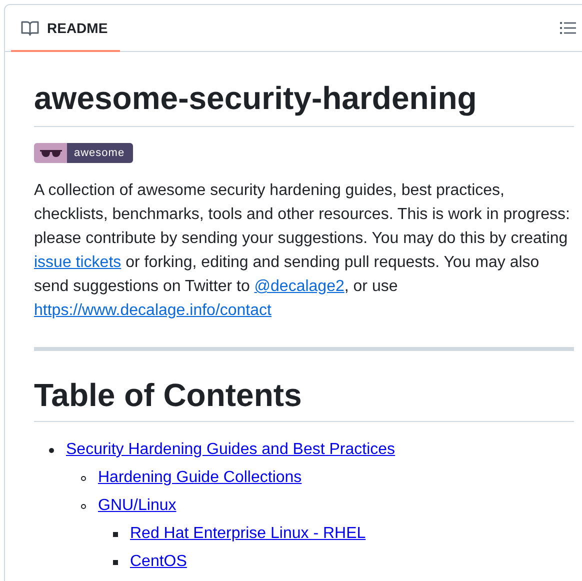 This screenshot has width=582, height=581. What do you see at coordinates (248, 534) in the screenshot?
I see `toc-link: Red Hat Enterprise Linux - RHEL` at bounding box center [248, 534].